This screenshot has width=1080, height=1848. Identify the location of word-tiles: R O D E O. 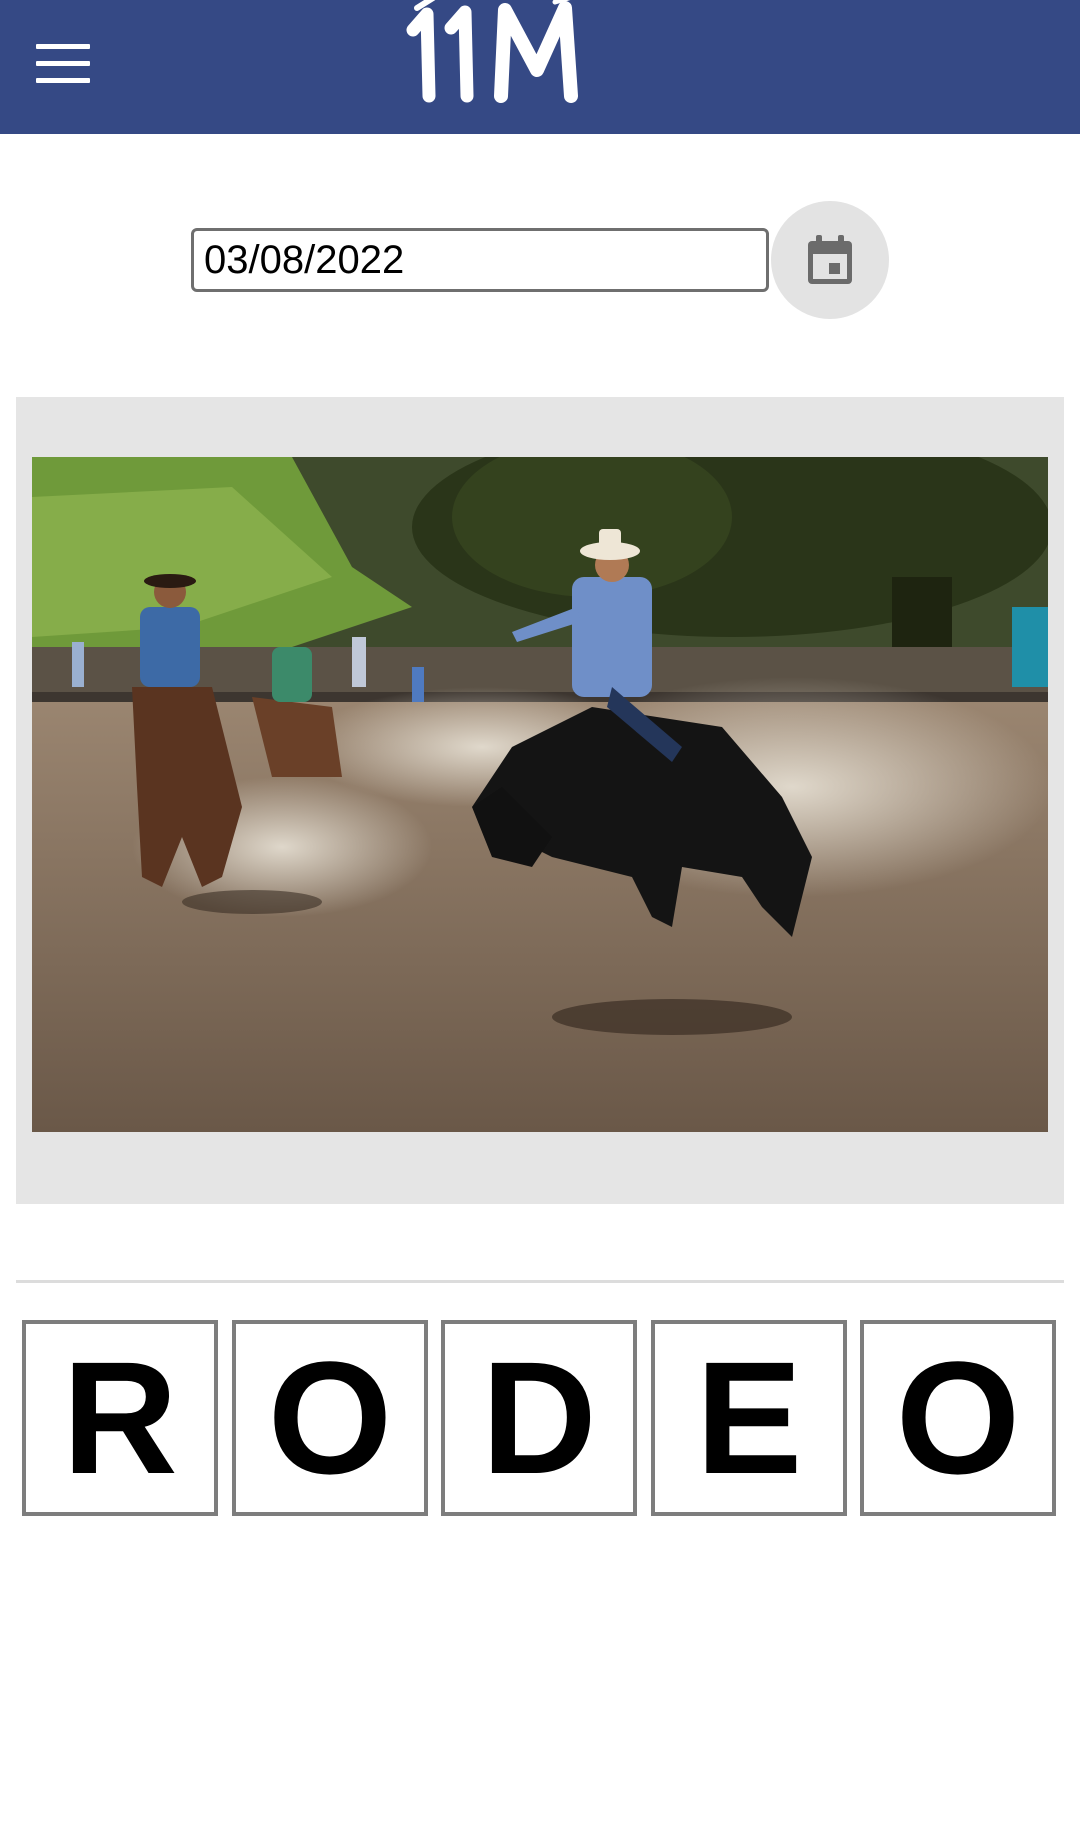
(540, 1418).